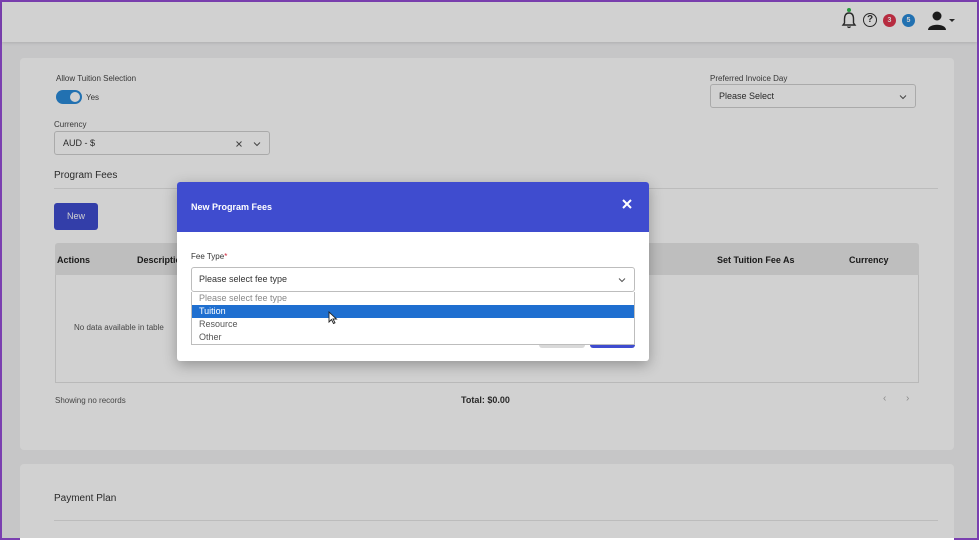 The width and height of the screenshot is (979, 540). I want to click on fee-type-option-other: Other, so click(413, 337).